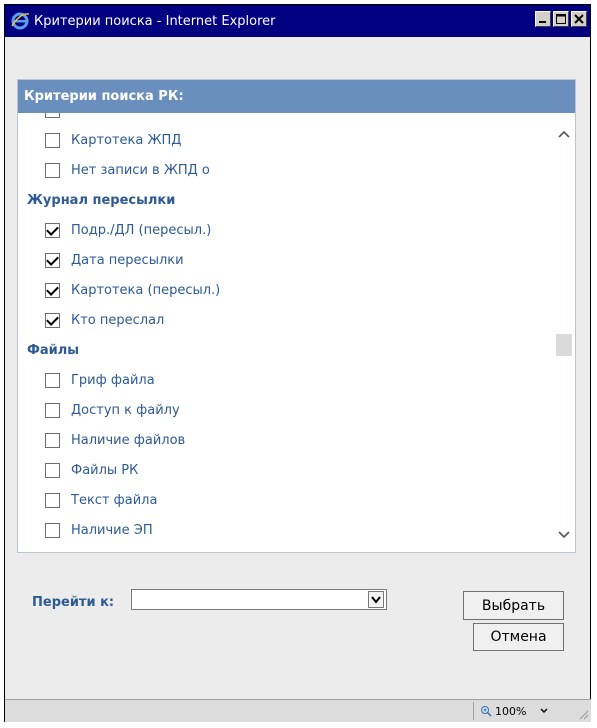 The height and width of the screenshot is (728, 597). Describe the element at coordinates (128, 440) in the screenshot. I see `checkbox-label: Наличие файлов` at that location.